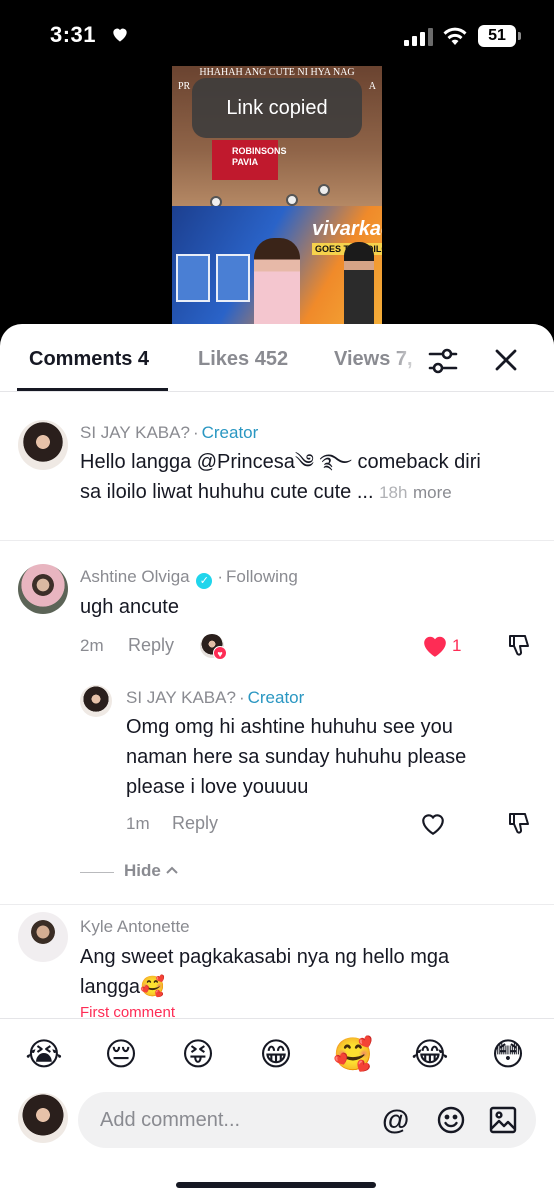 The width and height of the screenshot is (554, 1200). I want to click on tabs-fade, so click(472, 357).